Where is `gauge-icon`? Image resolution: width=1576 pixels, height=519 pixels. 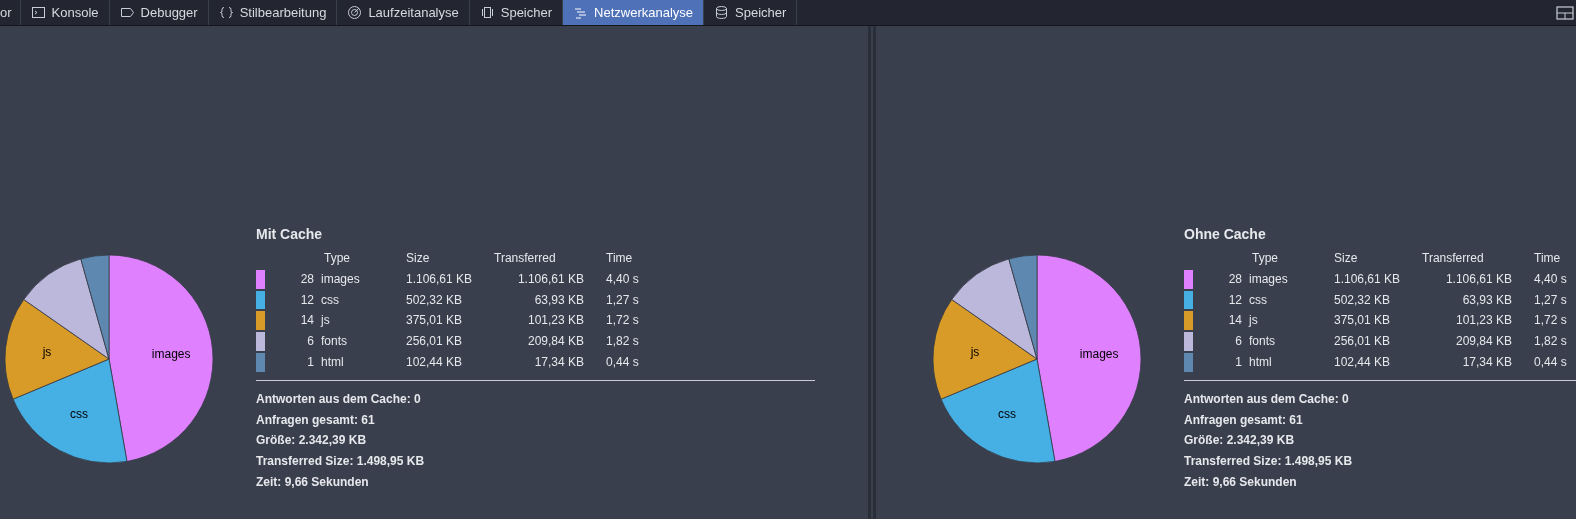
gauge-icon is located at coordinates (355, 12).